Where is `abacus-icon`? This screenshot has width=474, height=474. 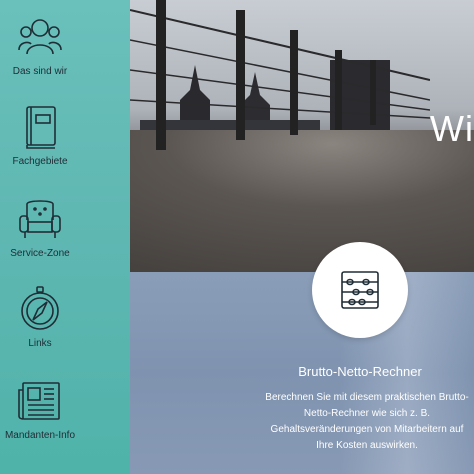
abacus-icon is located at coordinates (360, 290).